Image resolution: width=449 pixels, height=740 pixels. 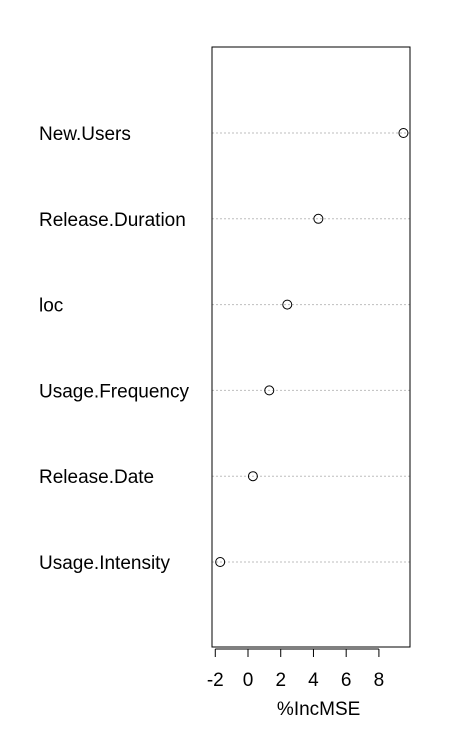 What do you see at coordinates (112, 220) in the screenshot?
I see `variable-label: Release.Duration` at bounding box center [112, 220].